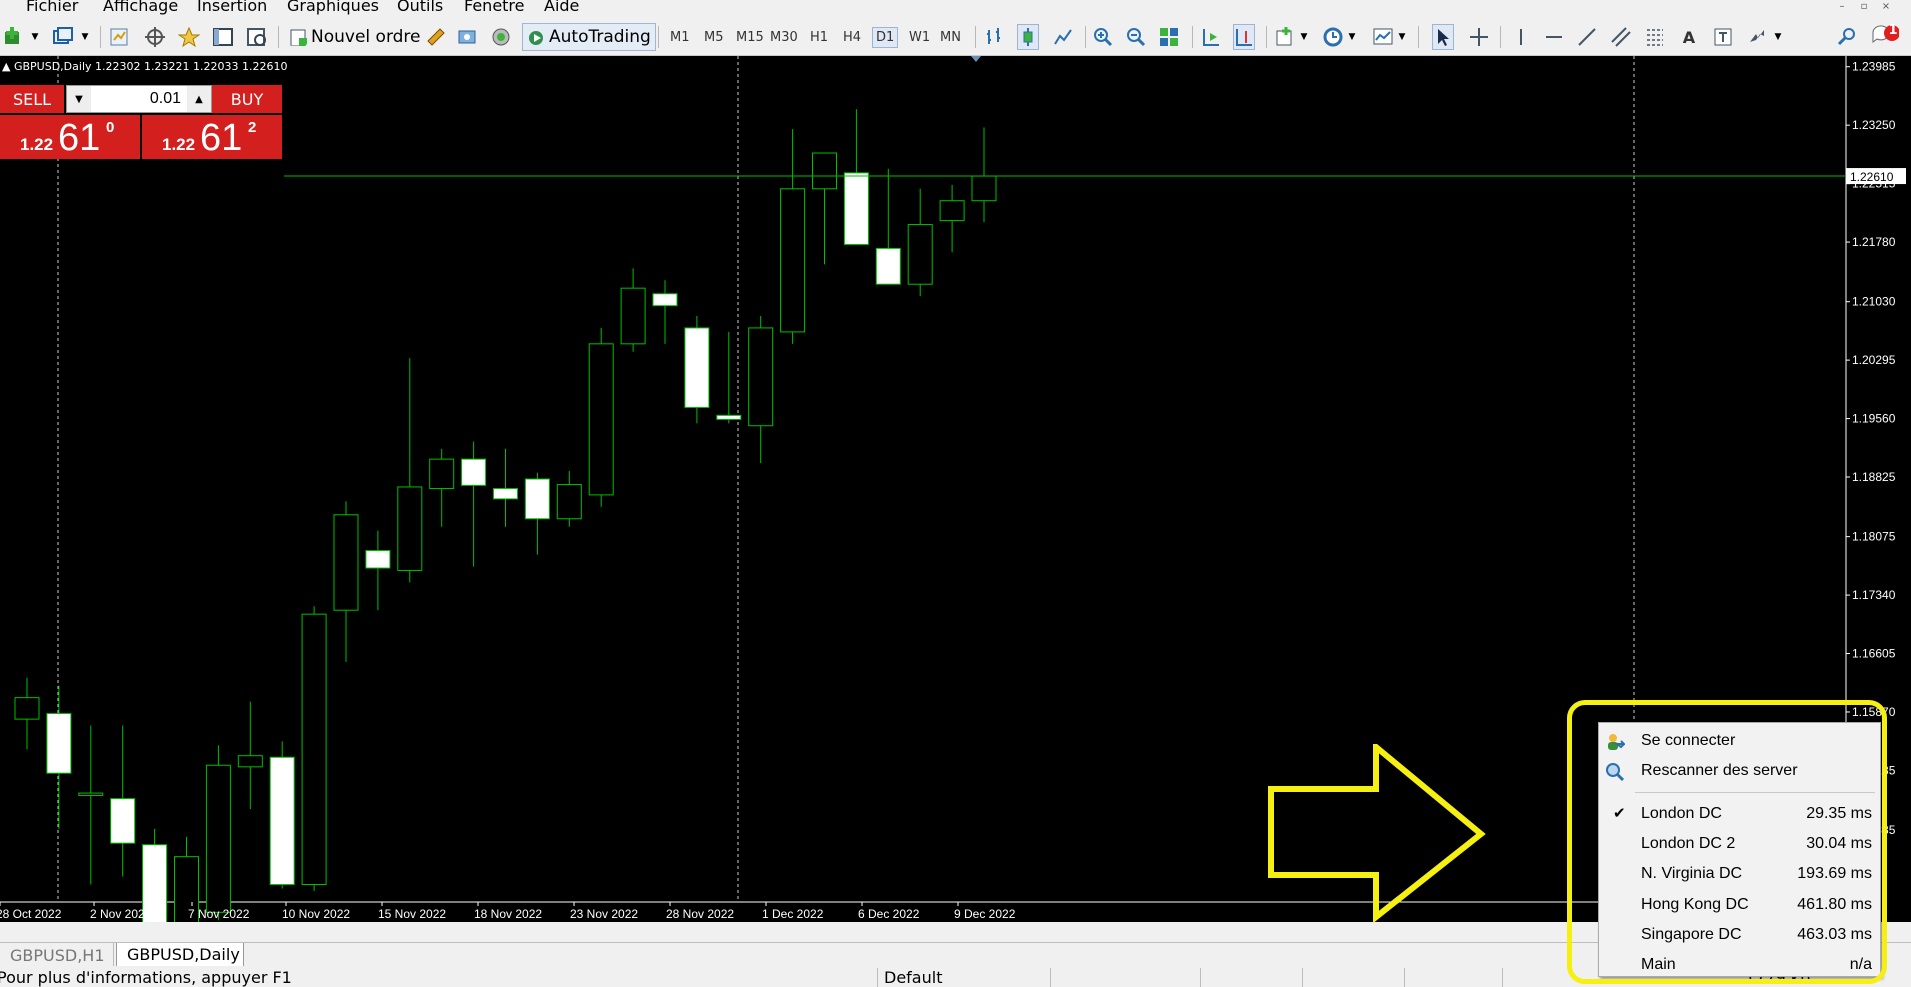 This screenshot has height=987, width=1911. I want to click on price-tick-label: 1.15870, so click(1874, 712).